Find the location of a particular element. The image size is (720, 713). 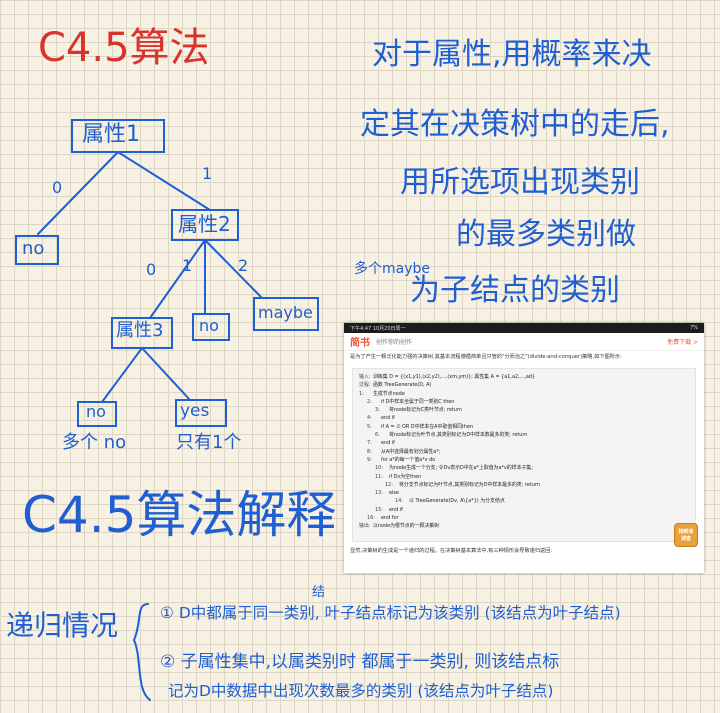

tree-caption-no: 多个 no is located at coordinates (94, 442).